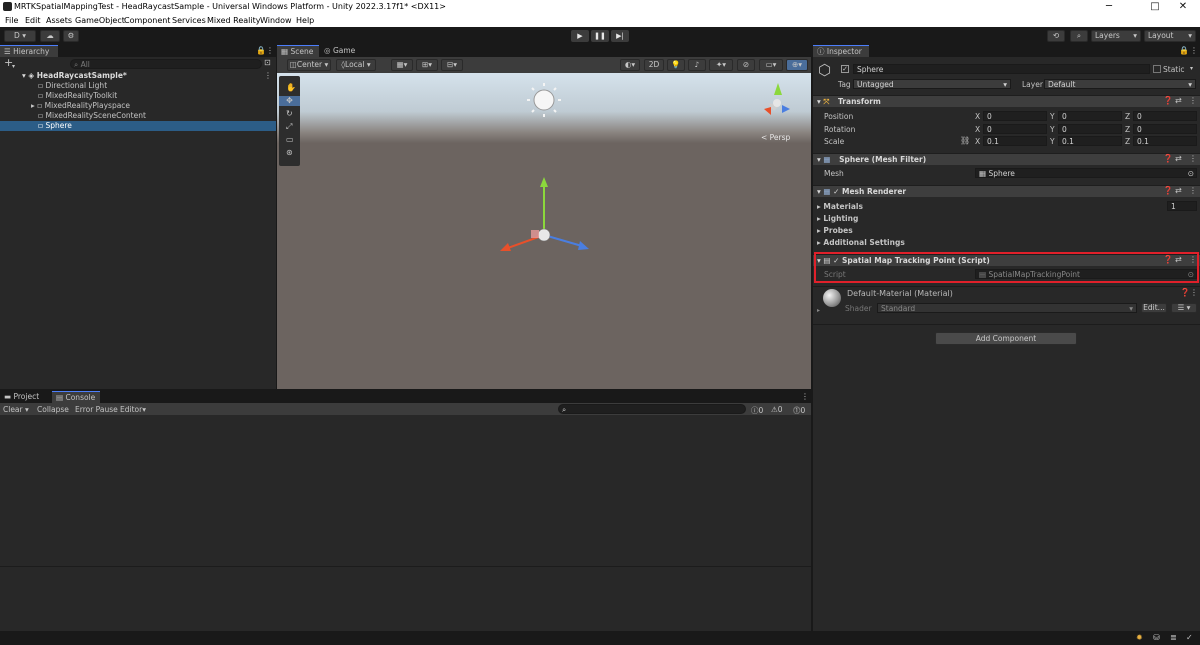 This screenshot has height=645, width=1200. I want to click on chevron-right-icon: ▸, so click(818, 310).